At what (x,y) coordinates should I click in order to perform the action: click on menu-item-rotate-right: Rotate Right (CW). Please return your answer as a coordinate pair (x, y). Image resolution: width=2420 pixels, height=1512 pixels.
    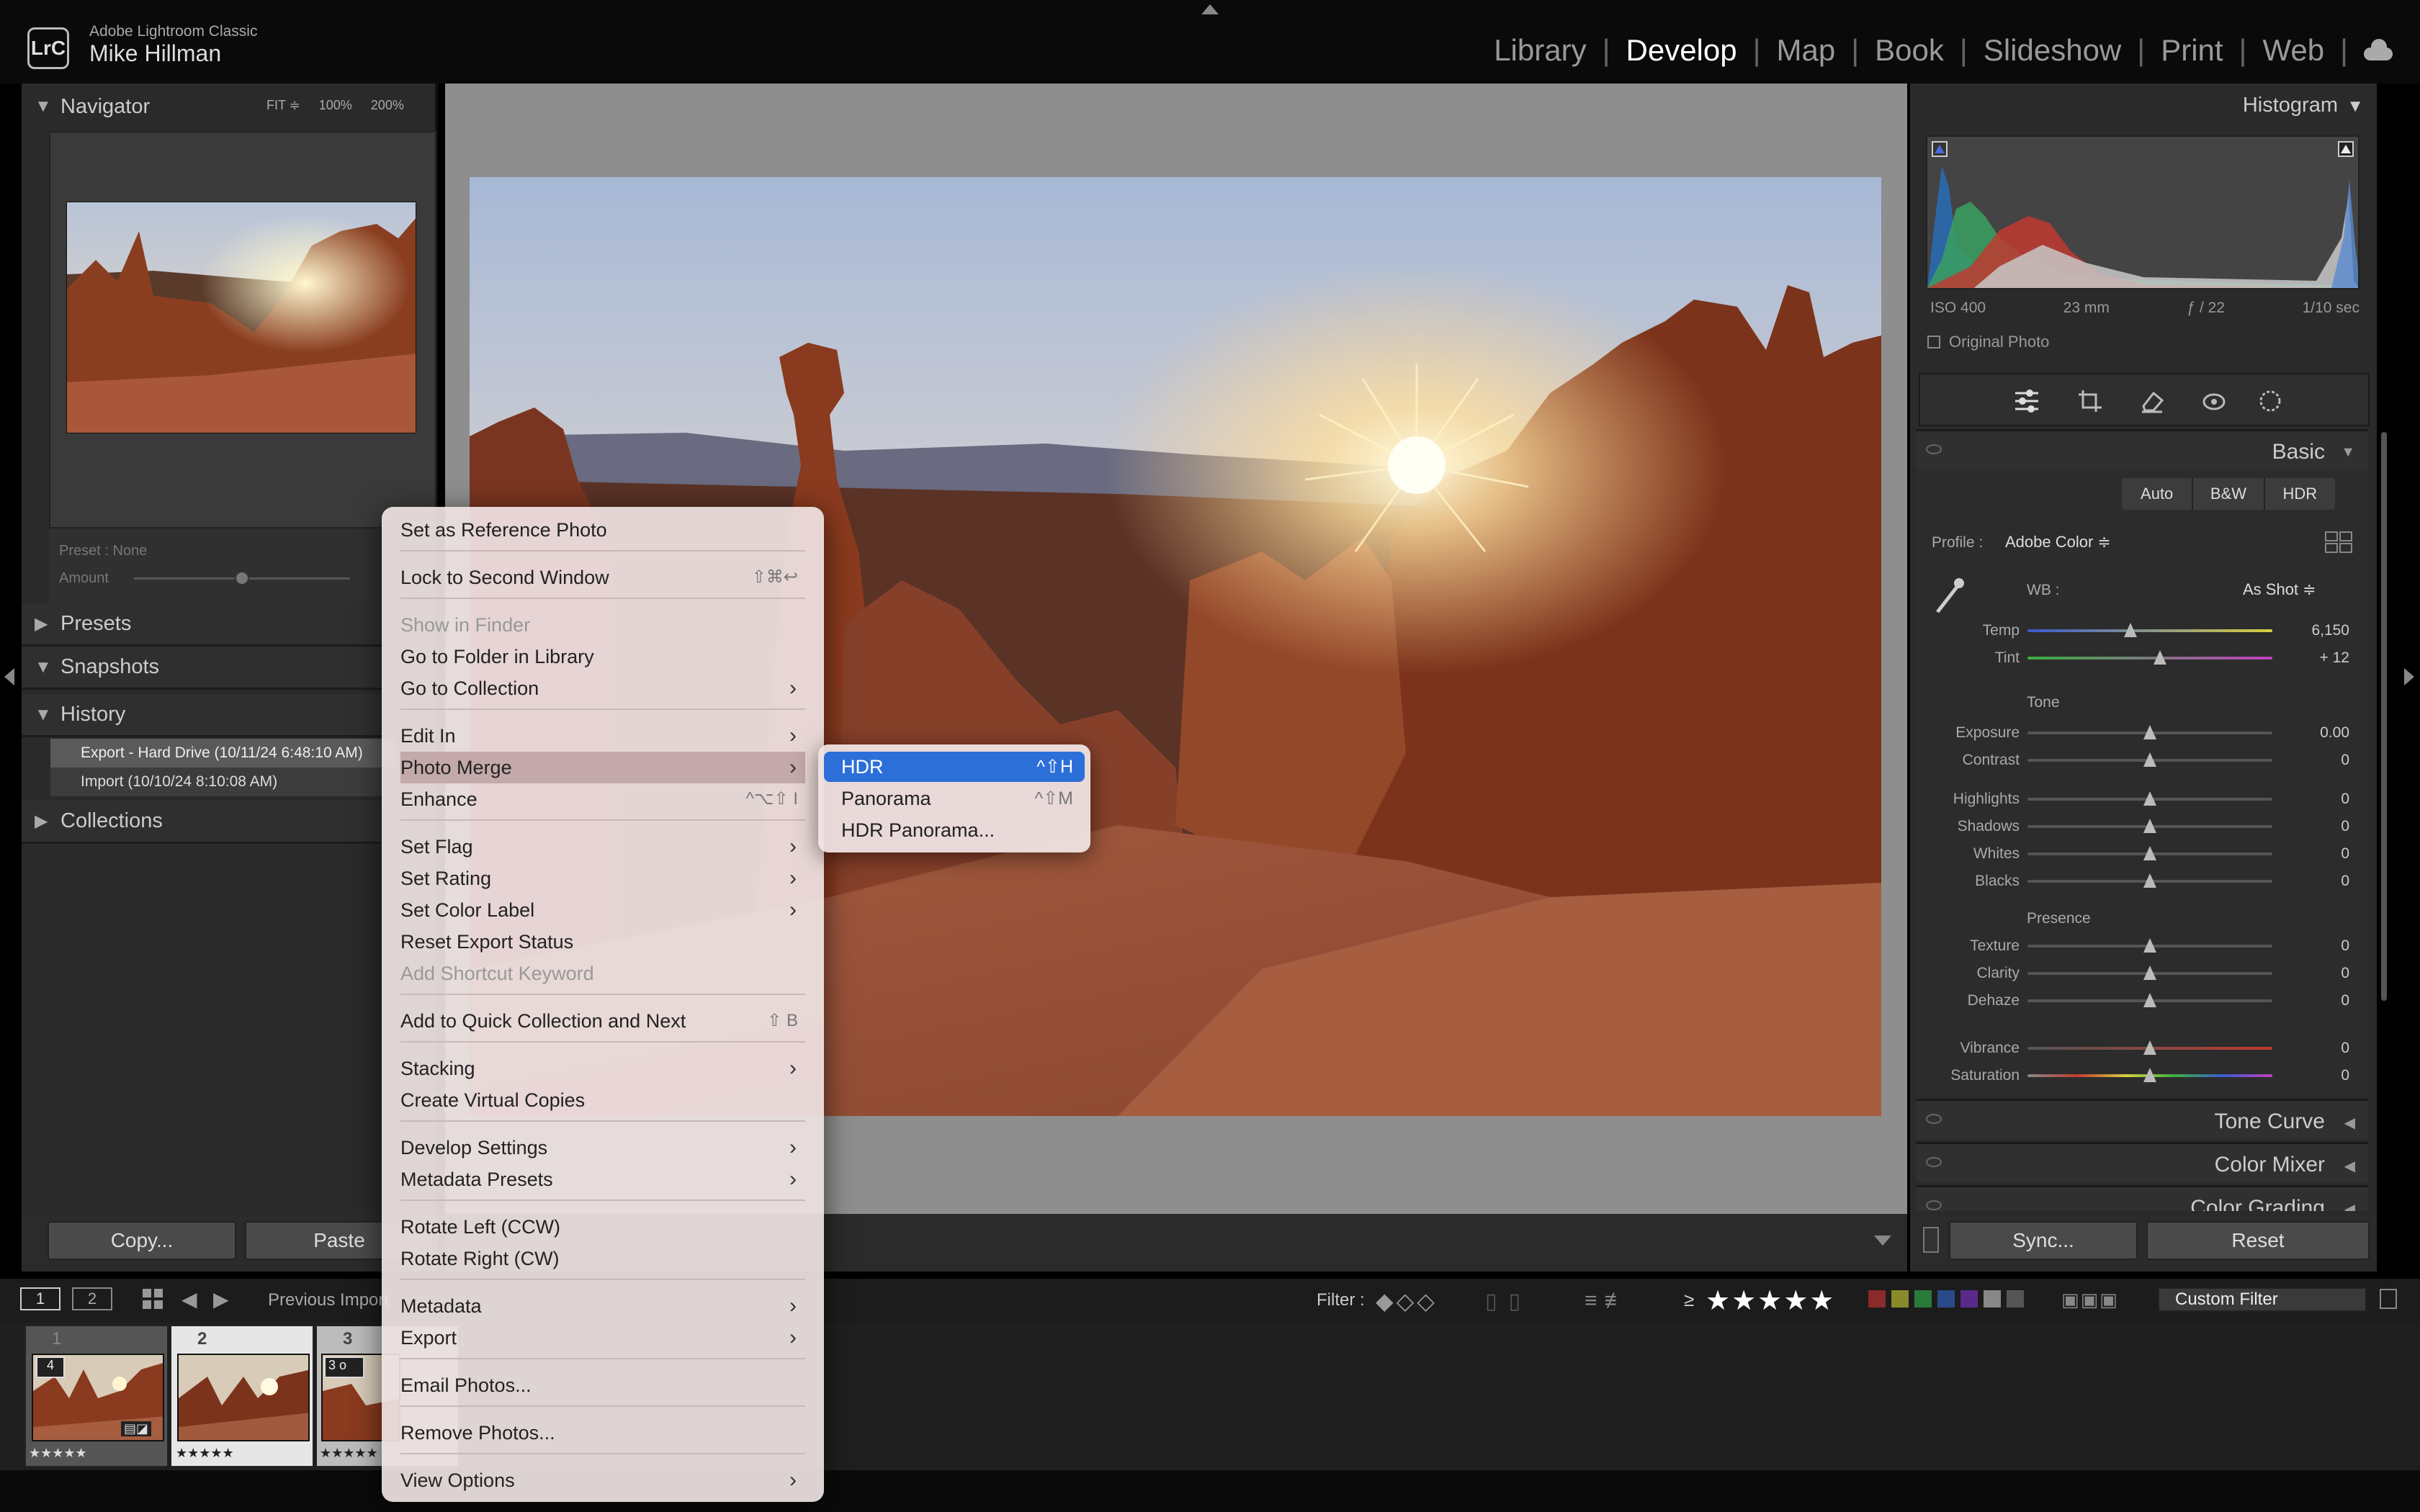
    Looking at the image, I should click on (602, 1258).